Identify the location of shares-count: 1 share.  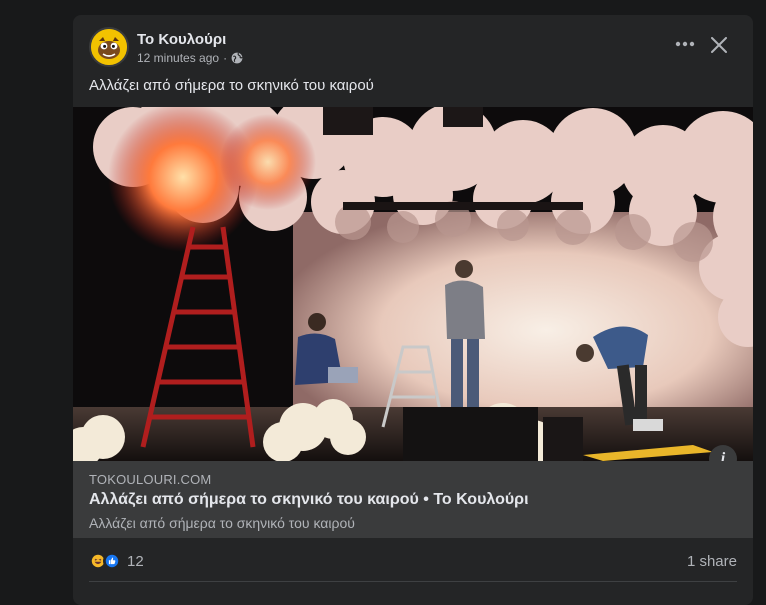
(712, 561).